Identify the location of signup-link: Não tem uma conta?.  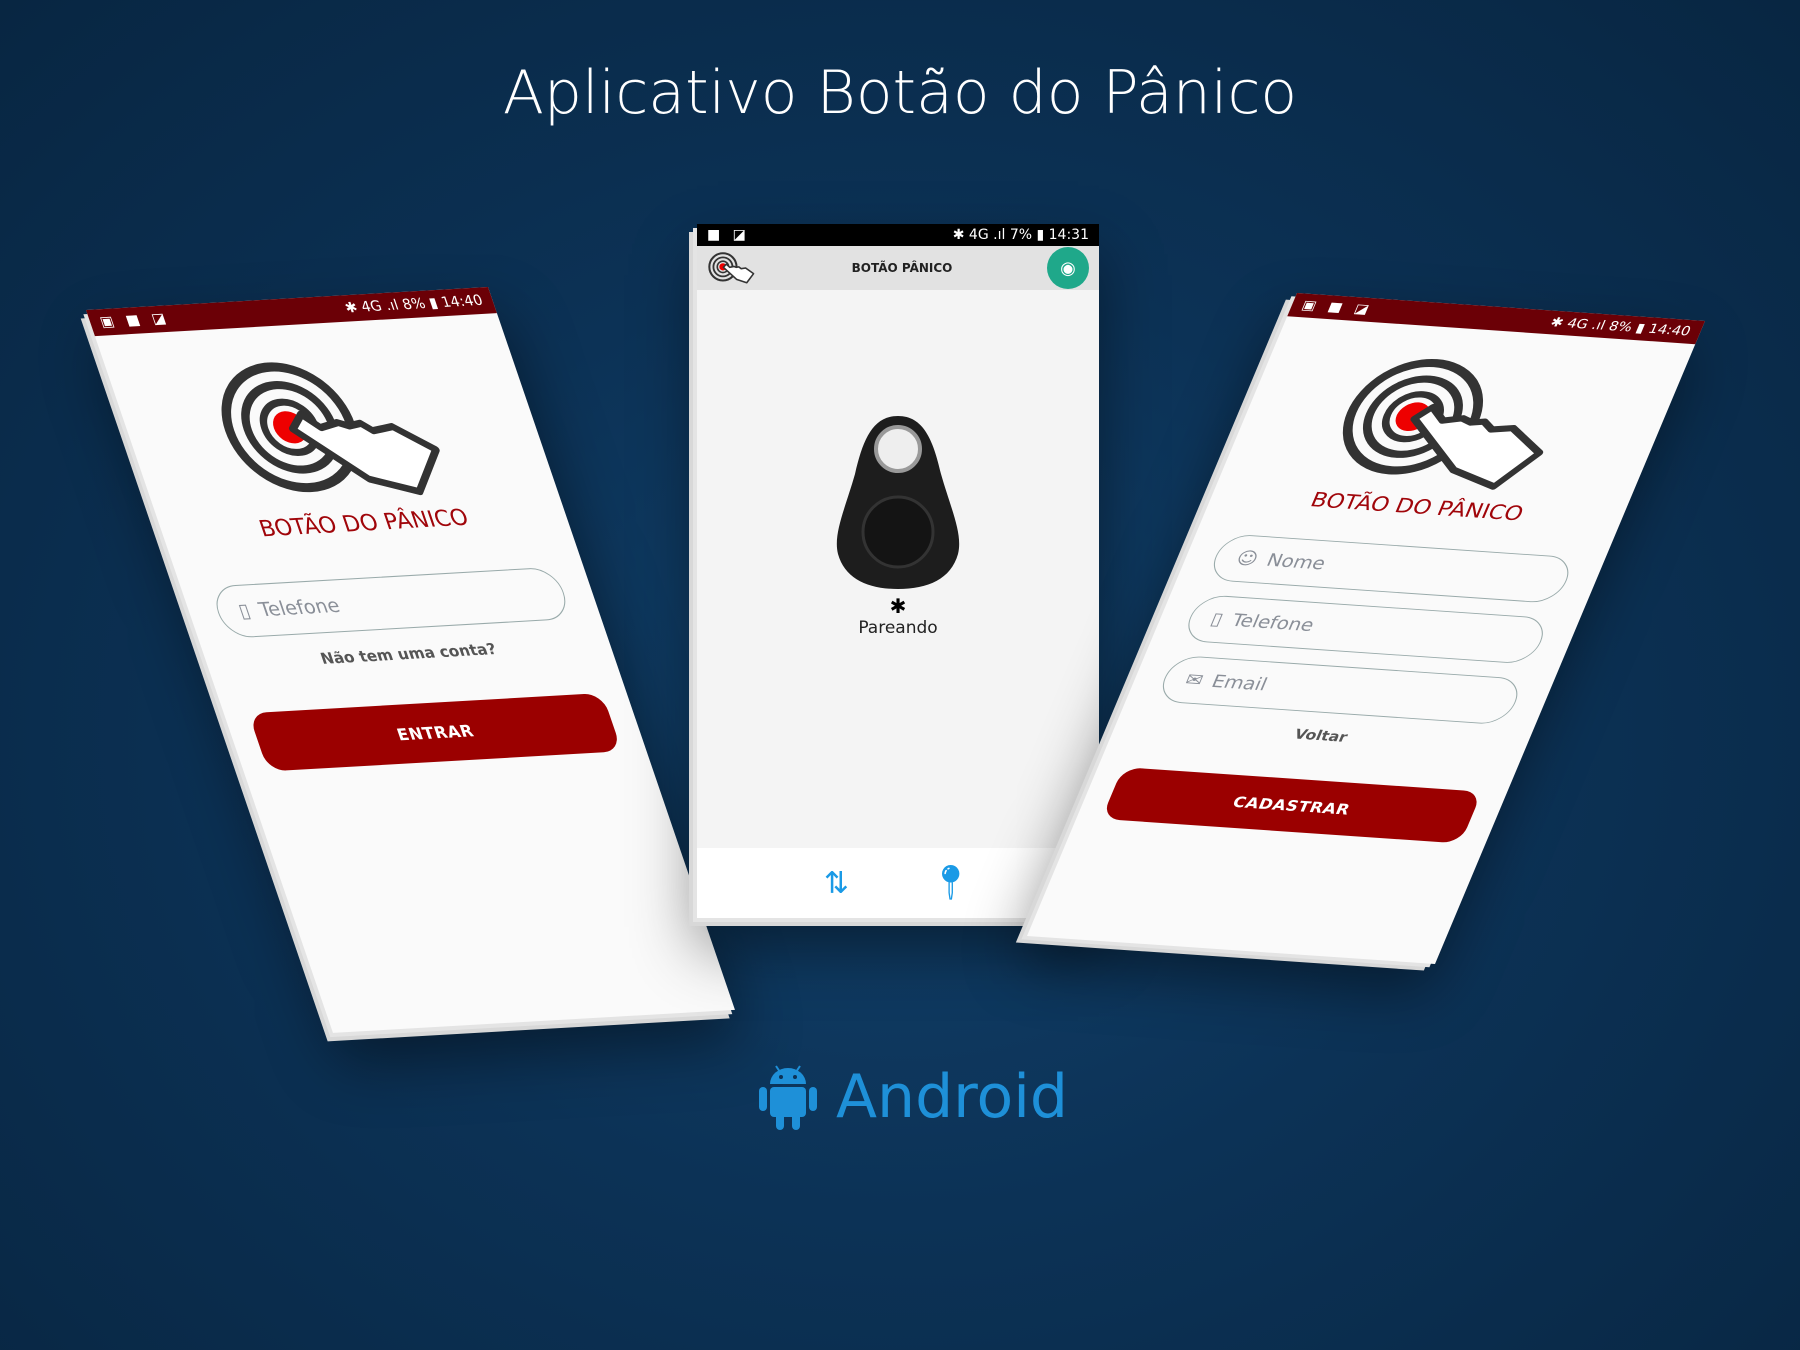
(408, 653).